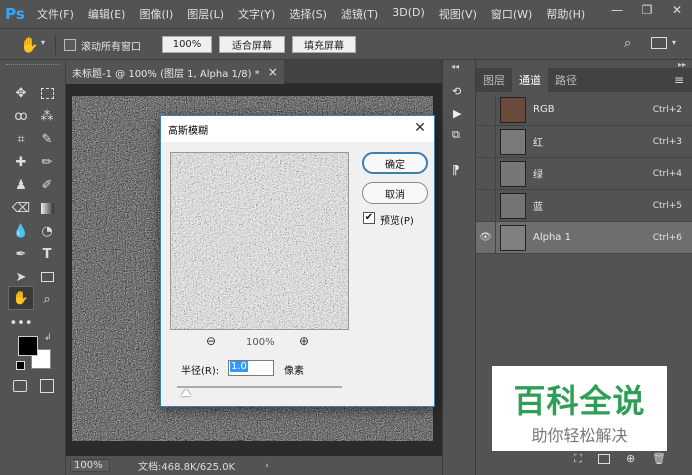 This screenshot has width=692, height=475. What do you see at coordinates (187, 44) in the screenshot?
I see `zoom-100-button: 100%` at bounding box center [187, 44].